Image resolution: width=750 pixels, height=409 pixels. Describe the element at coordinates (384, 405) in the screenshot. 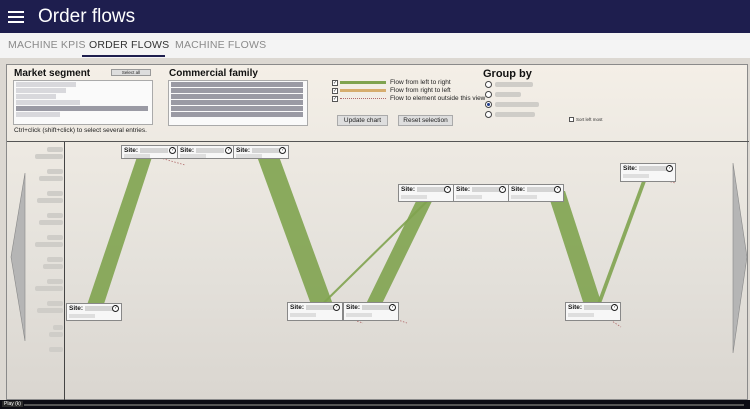

I see `progress-bar` at that location.